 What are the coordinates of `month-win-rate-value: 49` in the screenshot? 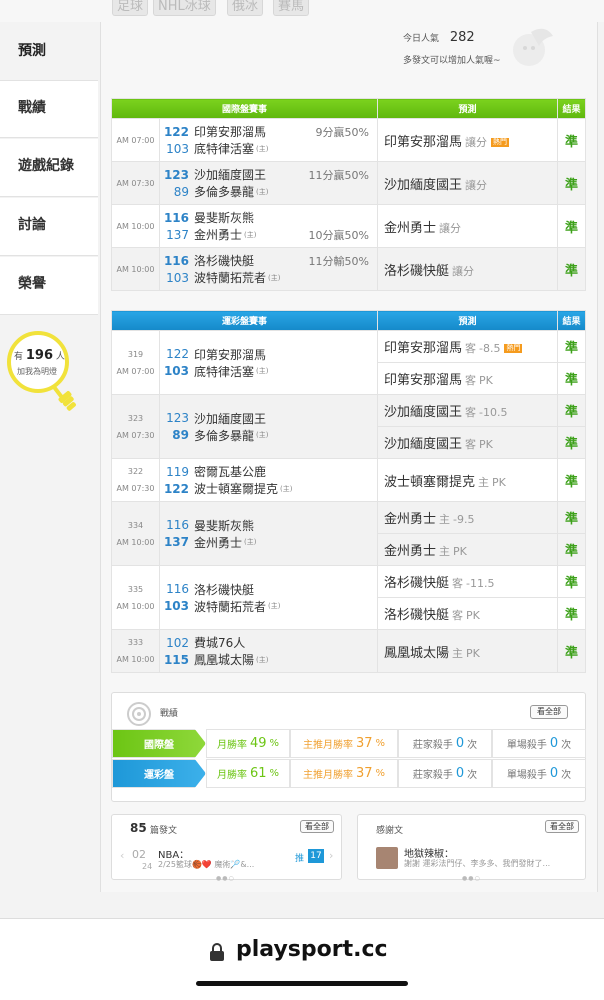 It's located at (258, 743).